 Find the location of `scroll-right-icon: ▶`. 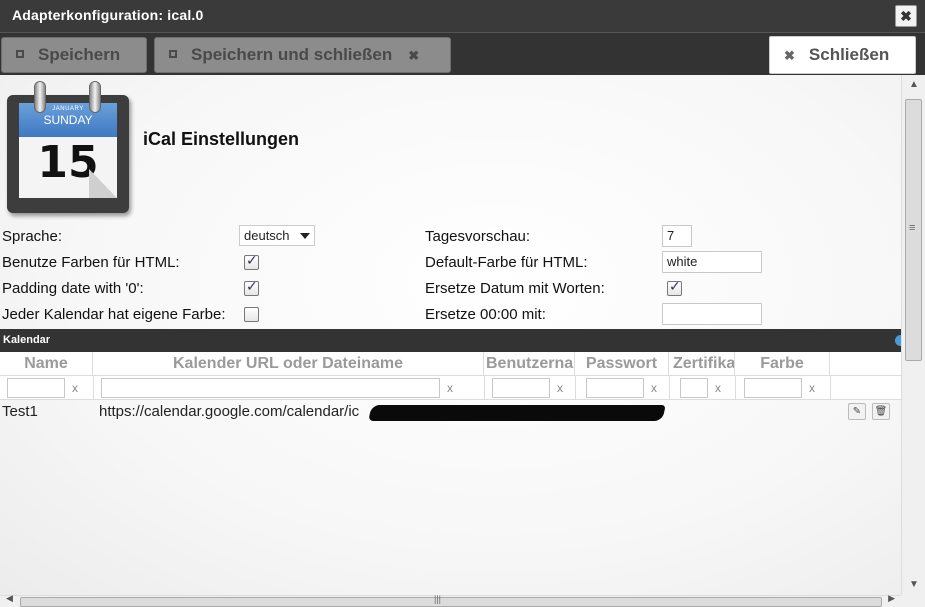

scroll-right-icon: ▶ is located at coordinates (891, 598).